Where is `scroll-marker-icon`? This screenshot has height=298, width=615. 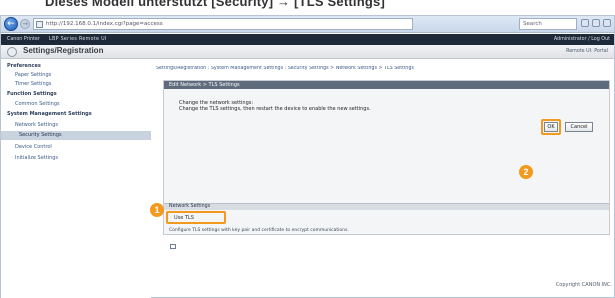 scroll-marker-icon is located at coordinates (173, 246).